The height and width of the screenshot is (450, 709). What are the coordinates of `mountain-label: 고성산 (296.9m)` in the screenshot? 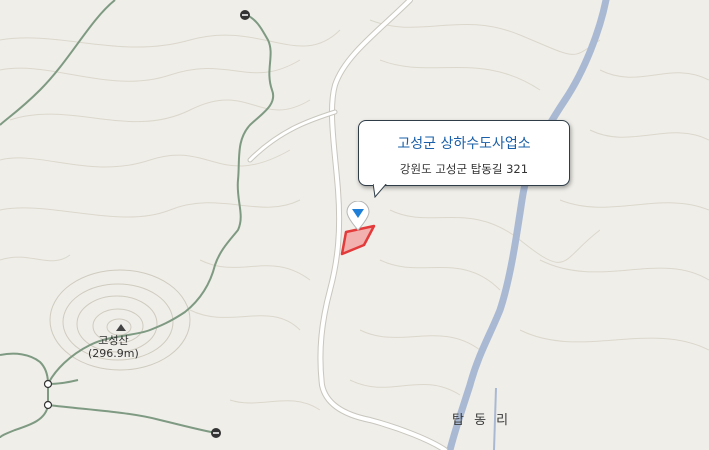 It's located at (113, 347).